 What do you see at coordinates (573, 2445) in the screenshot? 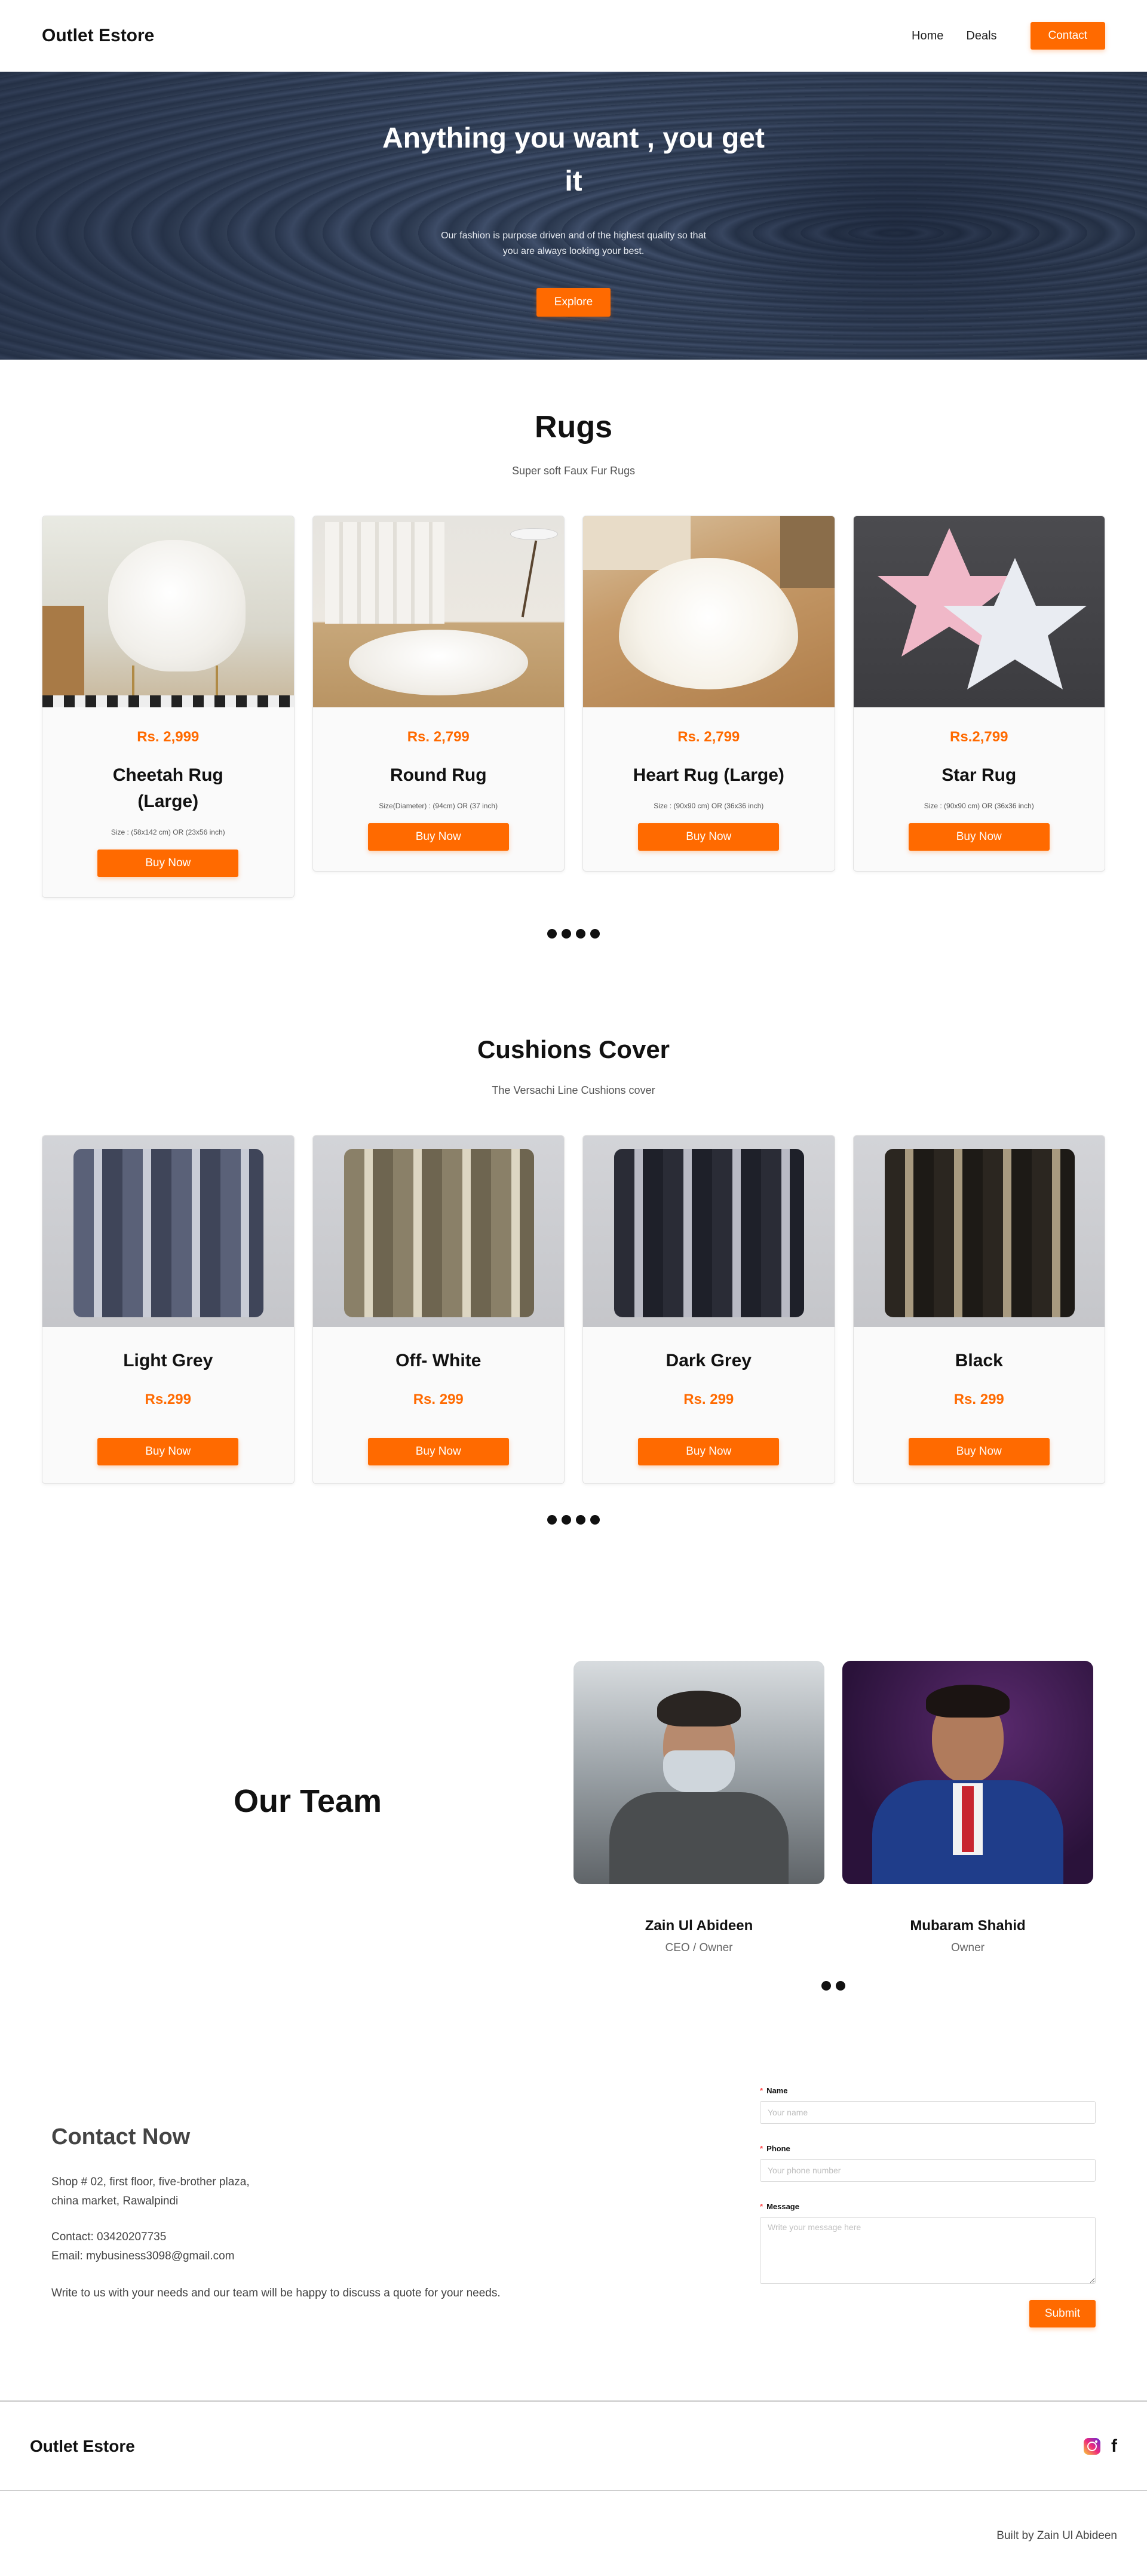
I see `footer-top: Outlet Estore f` at bounding box center [573, 2445].